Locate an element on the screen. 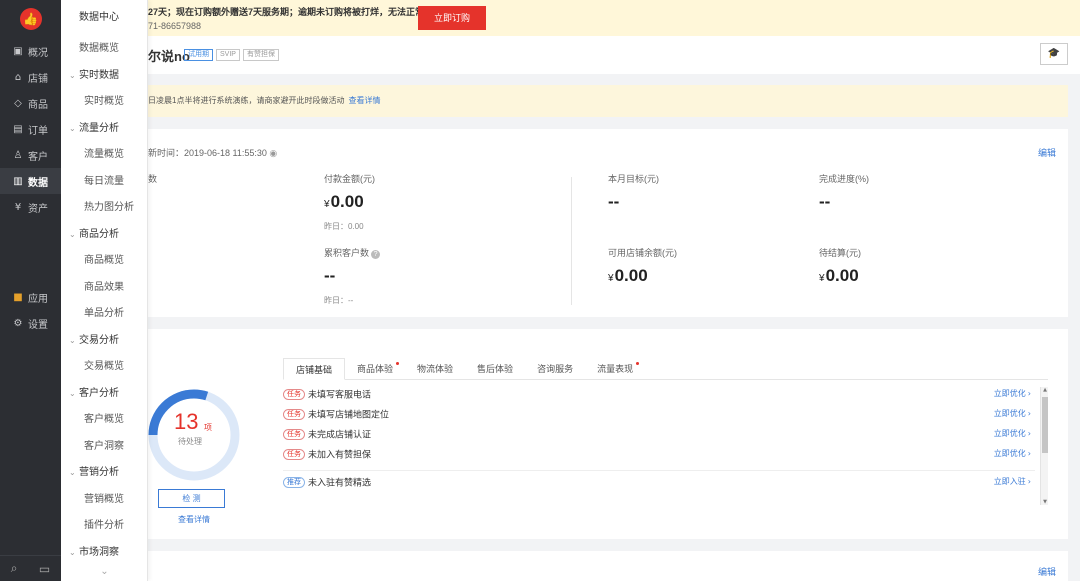 This screenshot has height=581, width=1080. submenu-item: 交易概览 is located at coordinates (104, 367).